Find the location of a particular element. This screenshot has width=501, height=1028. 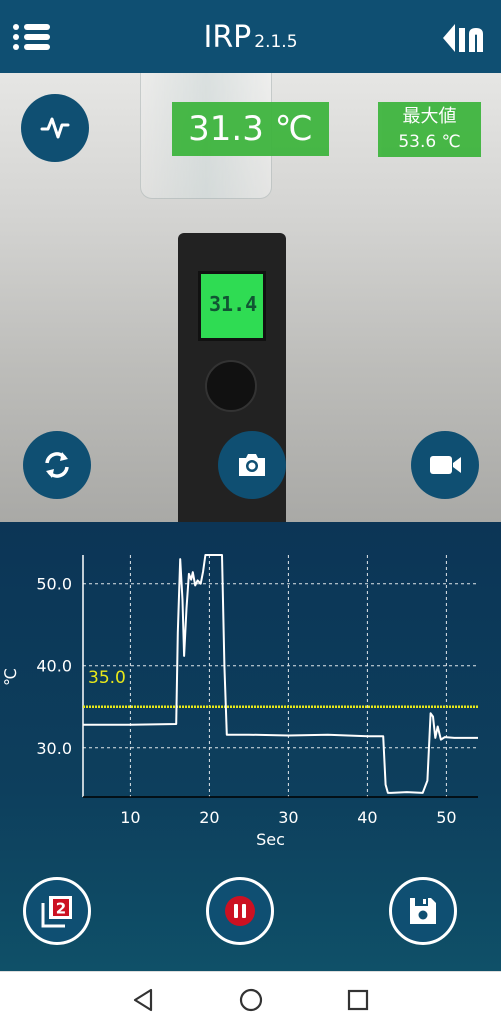

threshold-label: 35.0 is located at coordinates (107, 678).